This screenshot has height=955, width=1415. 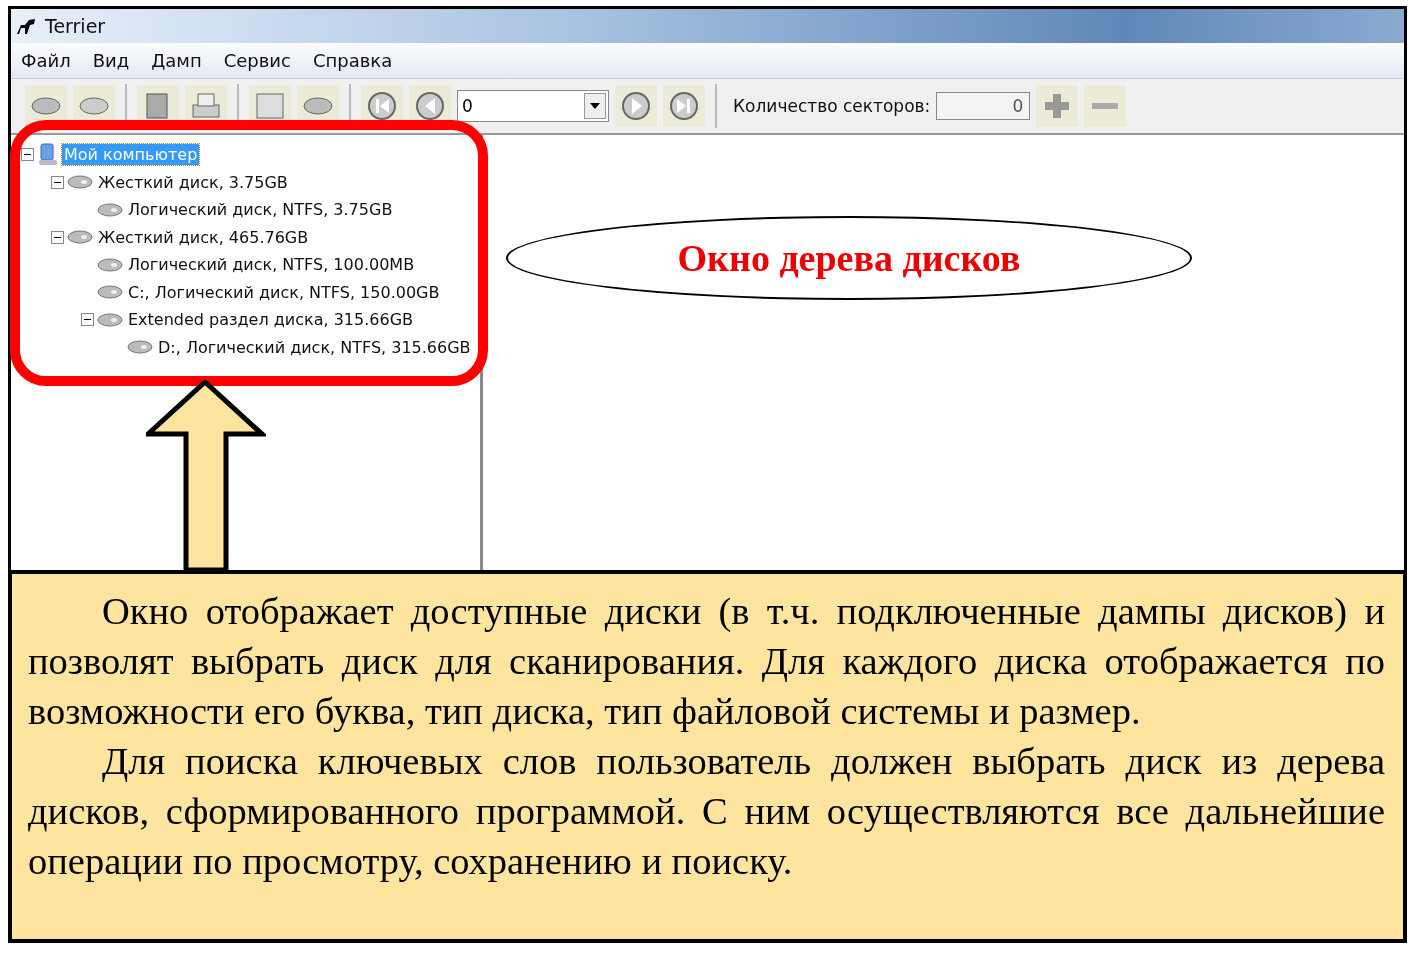 What do you see at coordinates (257, 60) in the screenshot?
I see `menu-item: Сервис` at bounding box center [257, 60].